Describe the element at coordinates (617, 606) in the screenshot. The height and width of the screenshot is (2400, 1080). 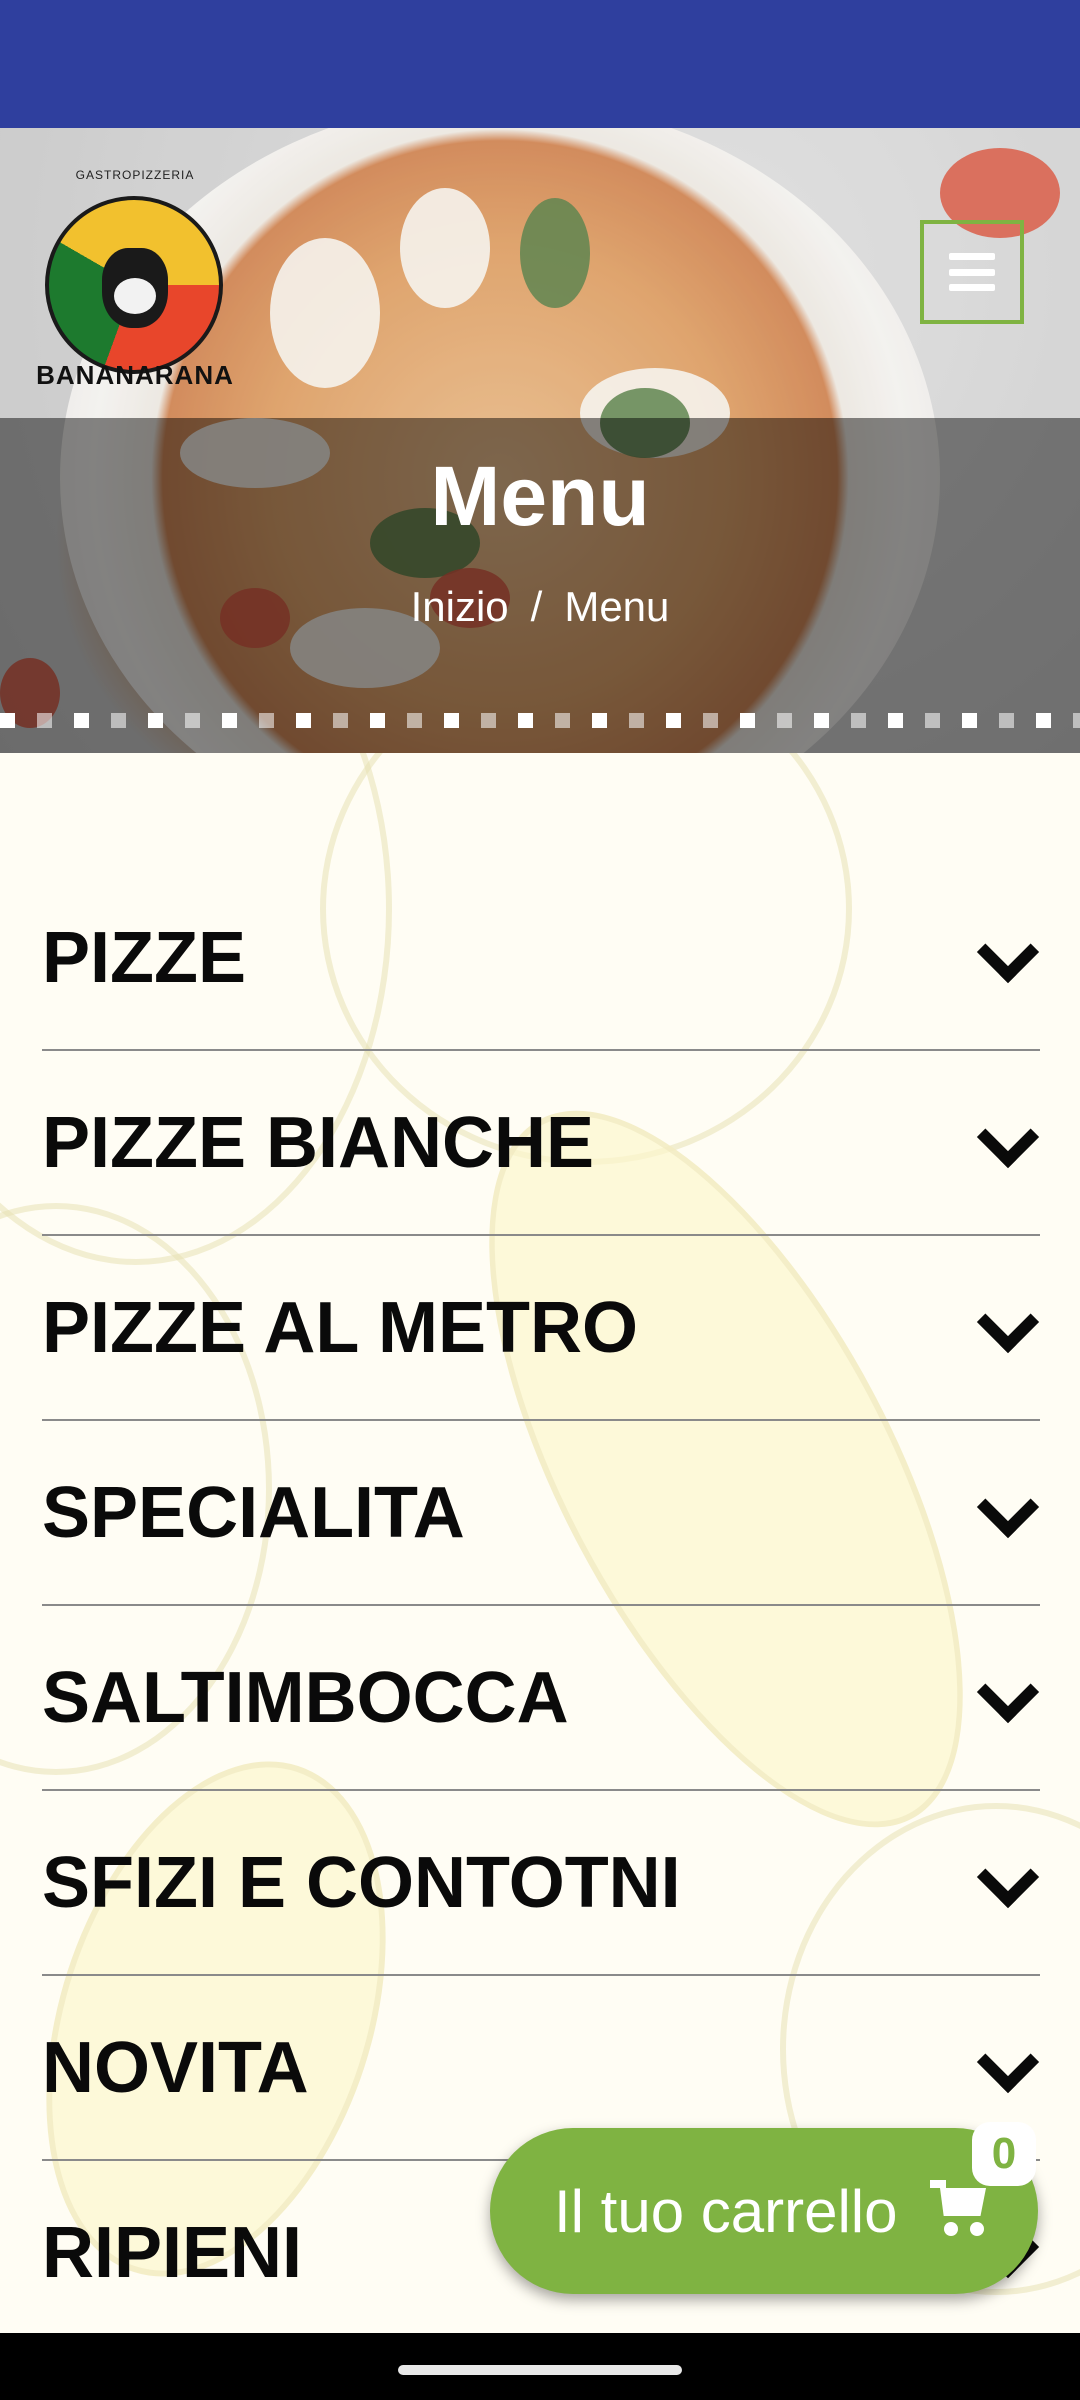
I see `breadcrumb-current: Menu` at that location.